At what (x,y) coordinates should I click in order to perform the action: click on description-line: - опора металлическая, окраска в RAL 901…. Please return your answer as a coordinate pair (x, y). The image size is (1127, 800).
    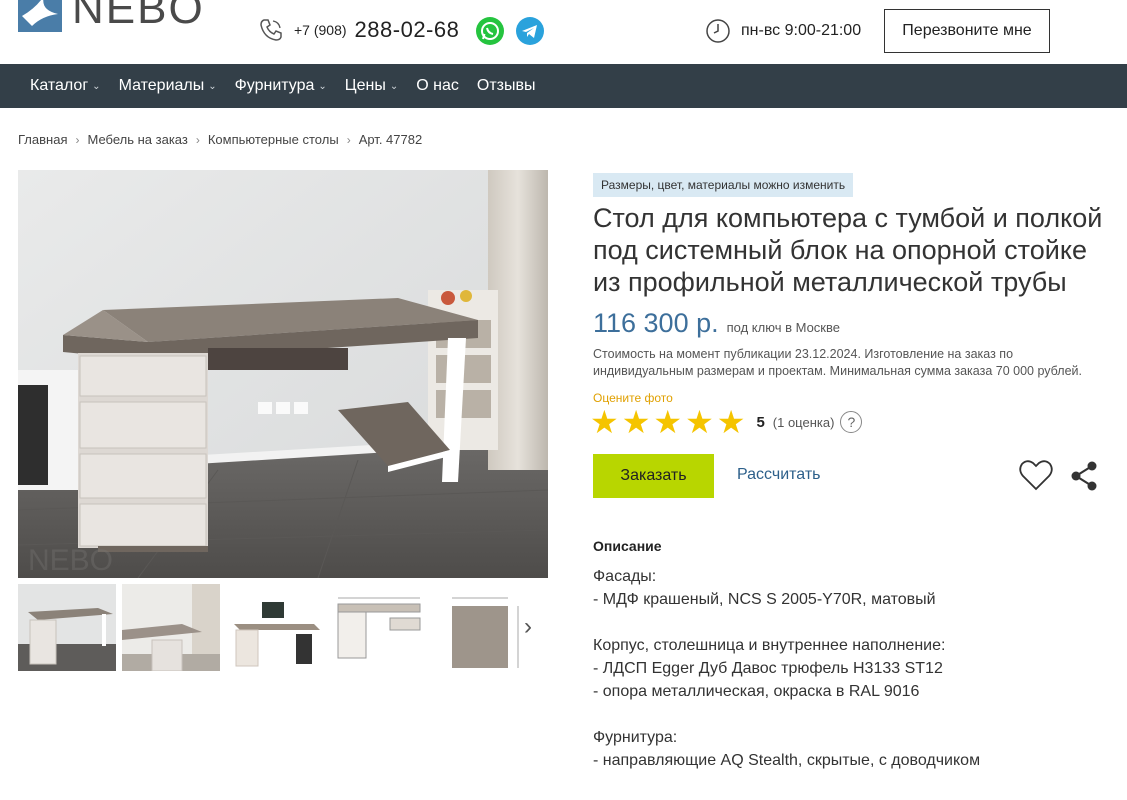
    Looking at the image, I should click on (756, 691).